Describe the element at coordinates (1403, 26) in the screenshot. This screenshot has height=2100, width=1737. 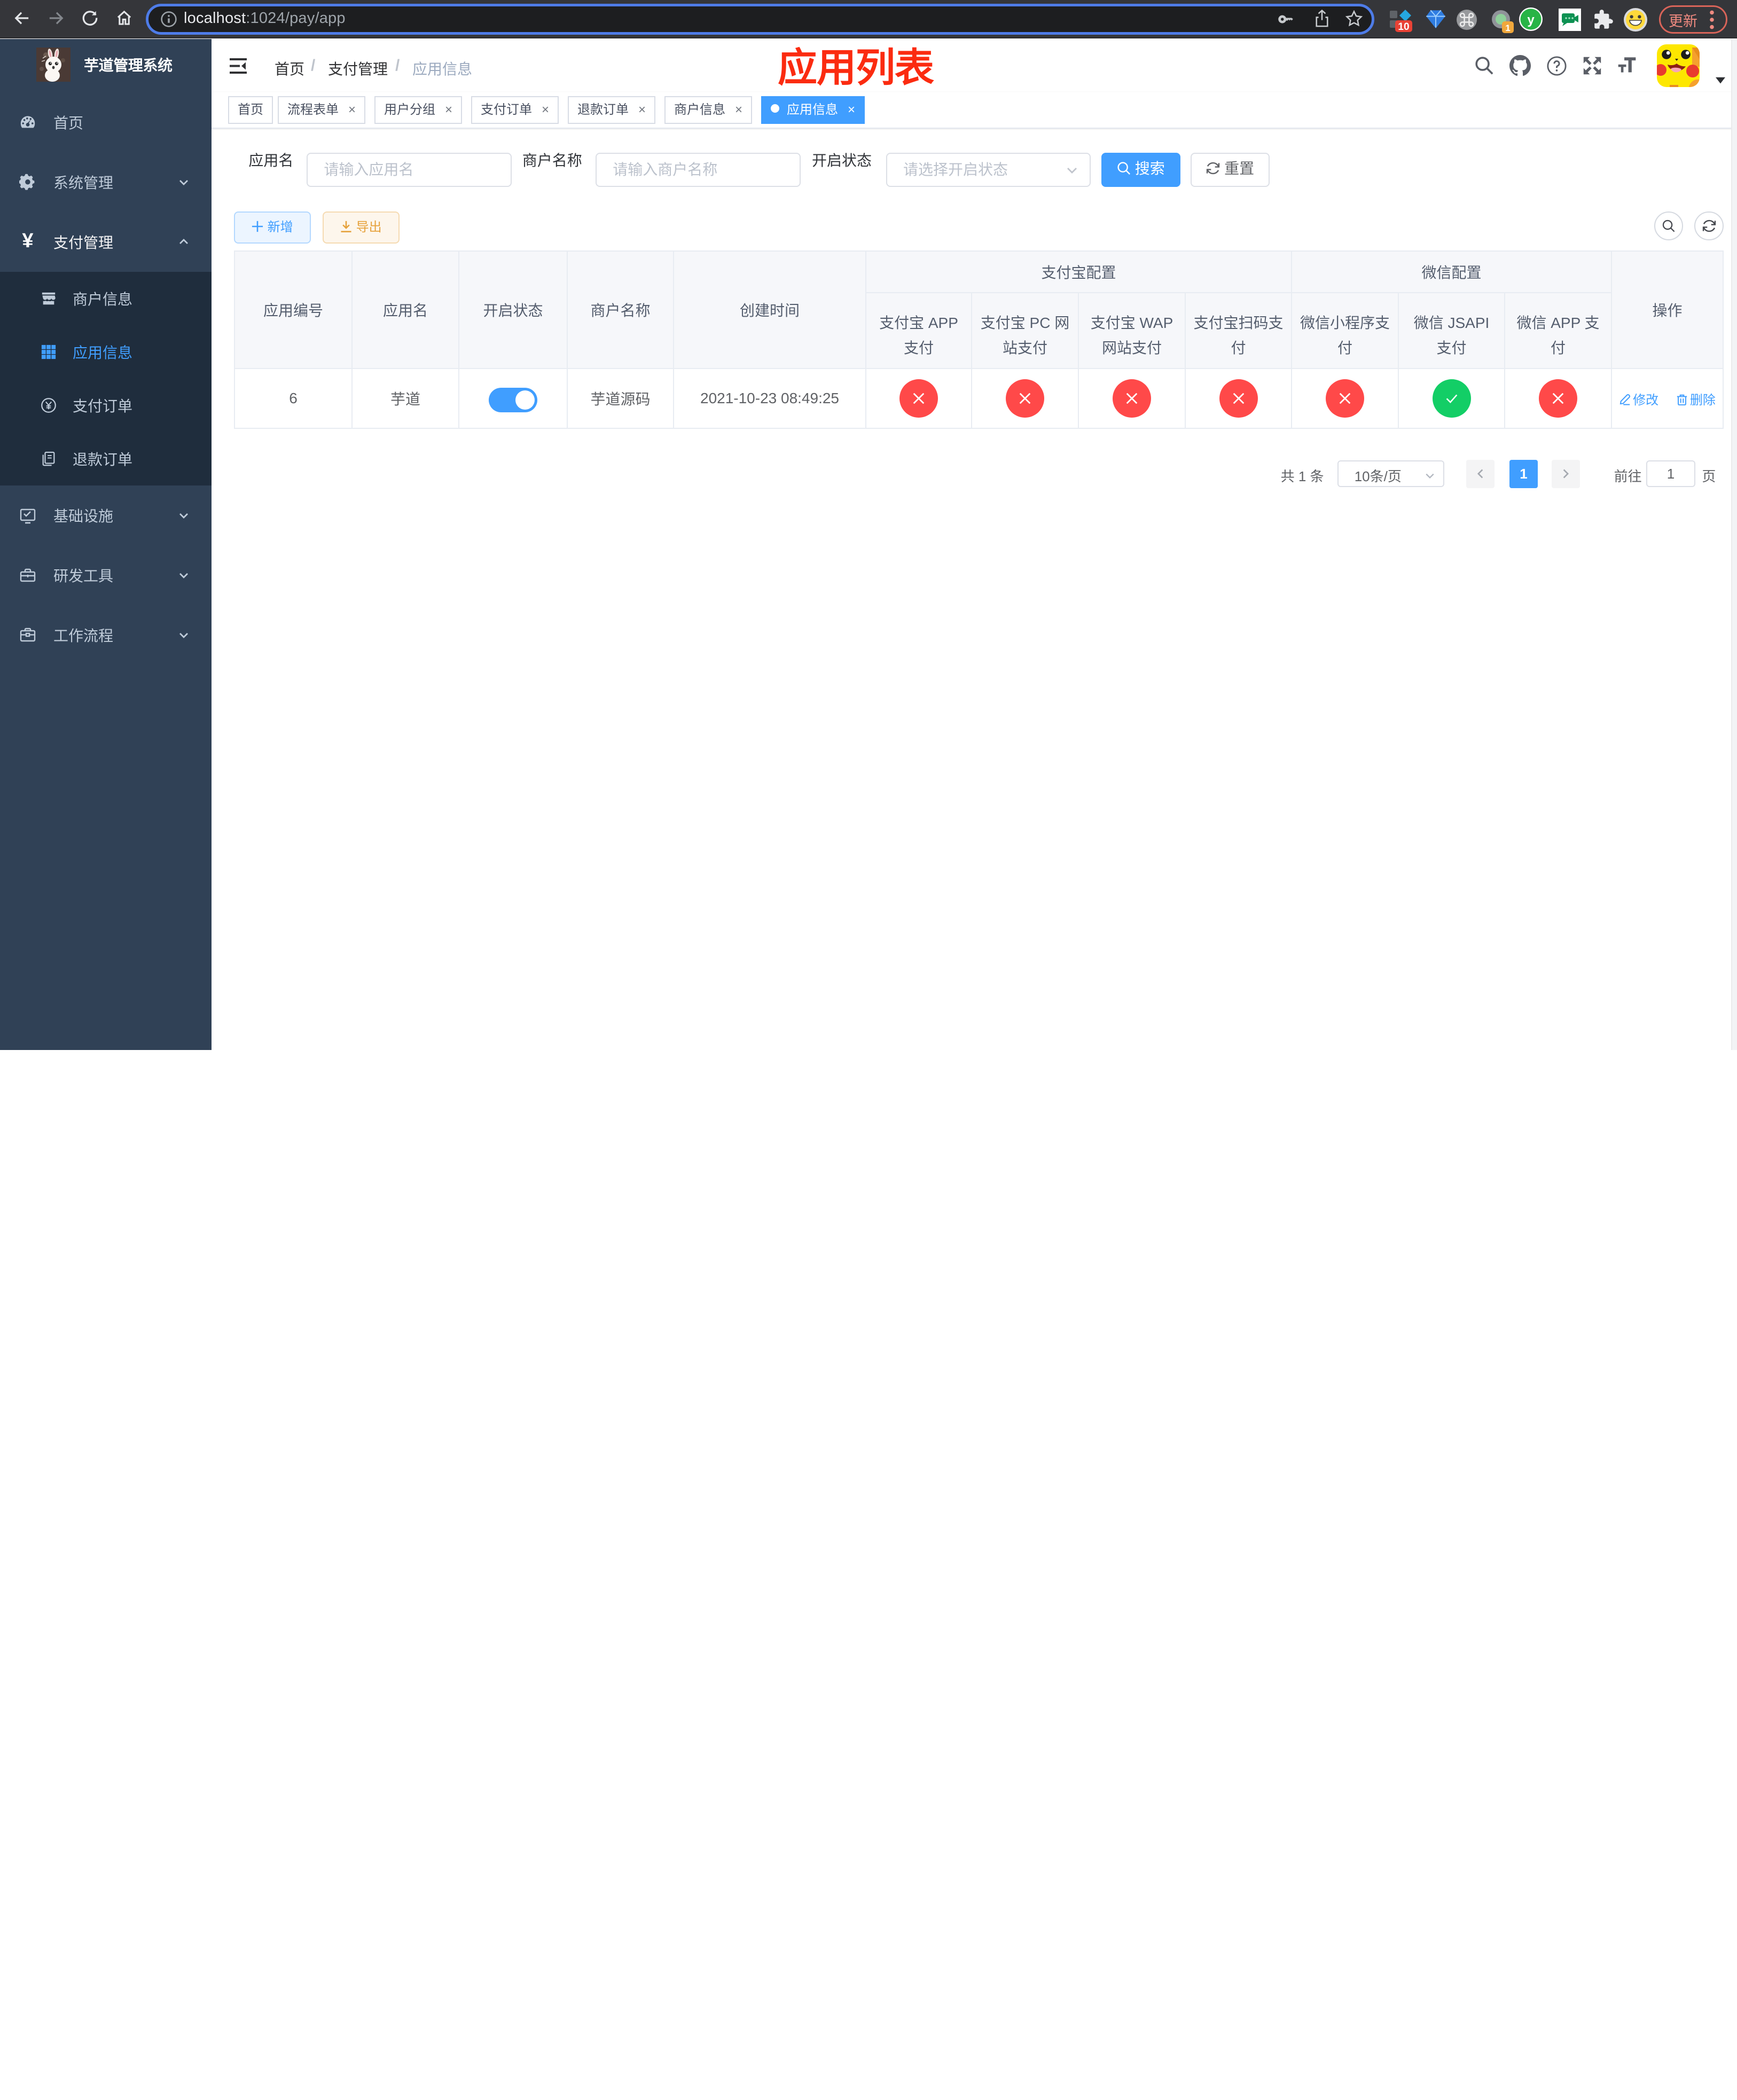
I see `svg-text: 10` at that location.